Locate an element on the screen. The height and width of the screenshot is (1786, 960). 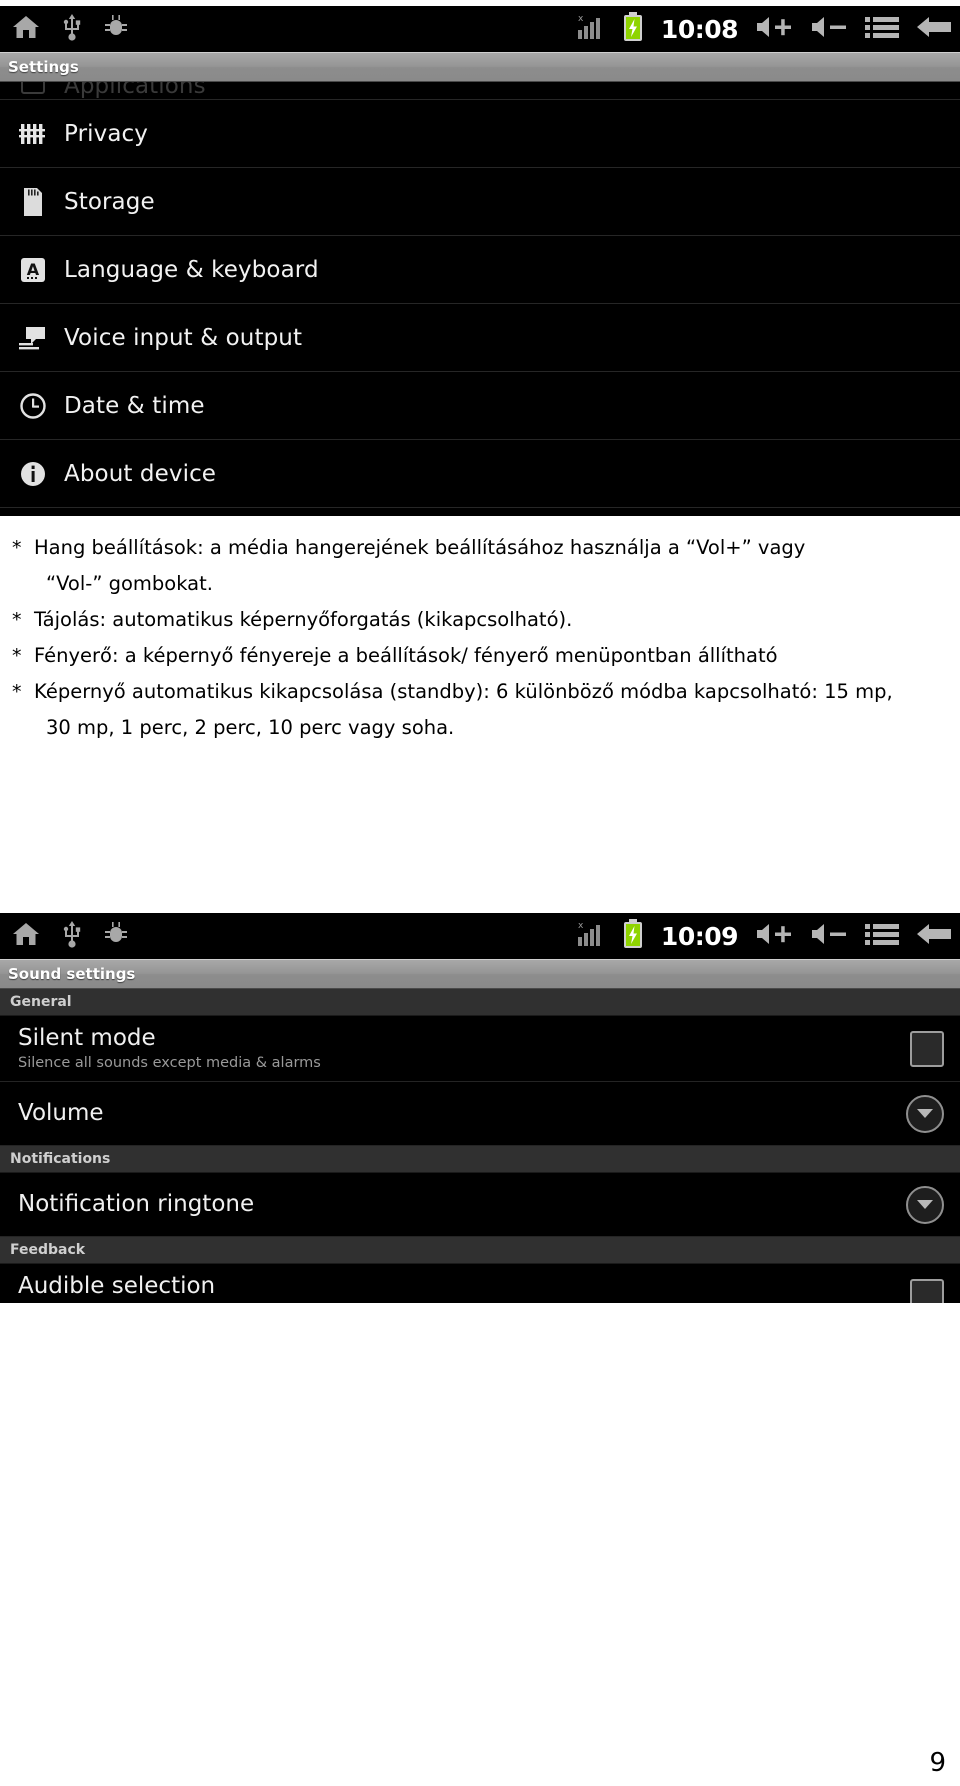
pref-row-notification-ringtone: Notification ringtone is located at coordinates (480, 1205).